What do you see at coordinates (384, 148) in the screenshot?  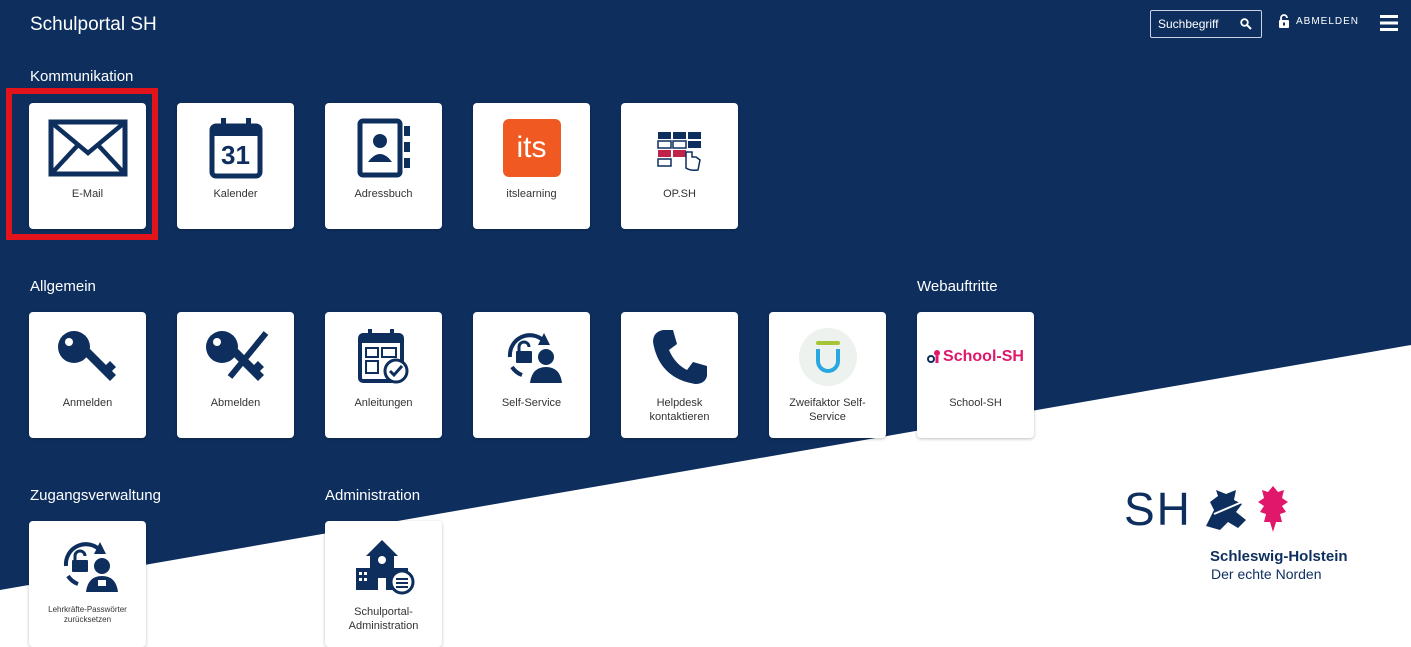 I see `address-book-icon` at bounding box center [384, 148].